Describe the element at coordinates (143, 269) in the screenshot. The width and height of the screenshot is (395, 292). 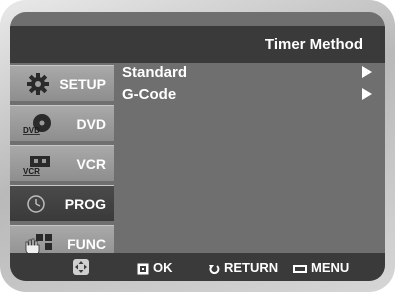
I see `enter-icon` at that location.